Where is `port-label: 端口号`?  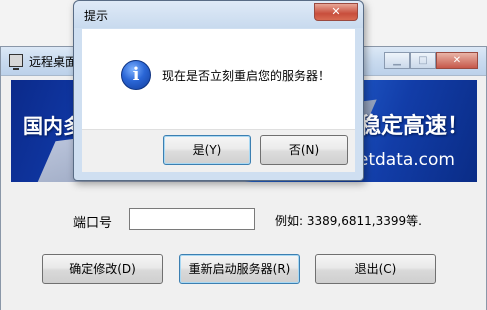 port-label: 端口号 is located at coordinates (93, 223).